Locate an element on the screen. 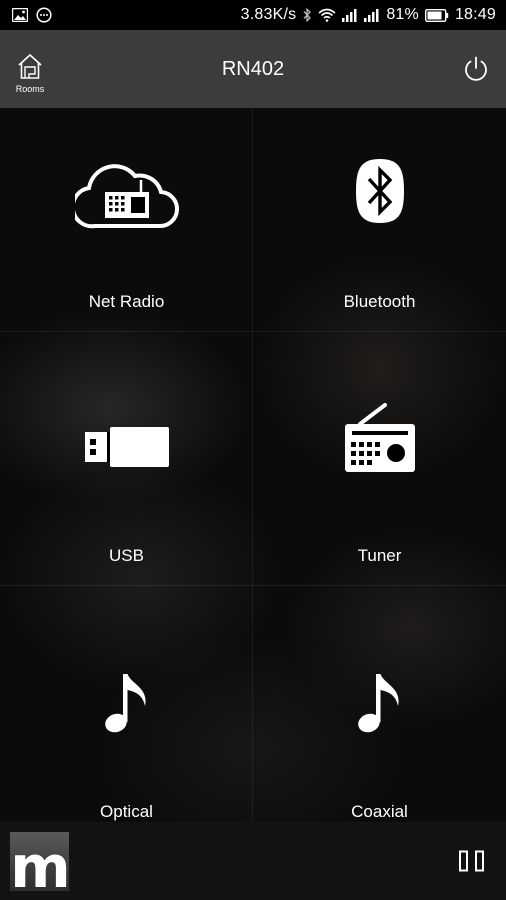 This screenshot has height=900, width=506. source-tile-tuner: Tuner is located at coordinates (379, 465).